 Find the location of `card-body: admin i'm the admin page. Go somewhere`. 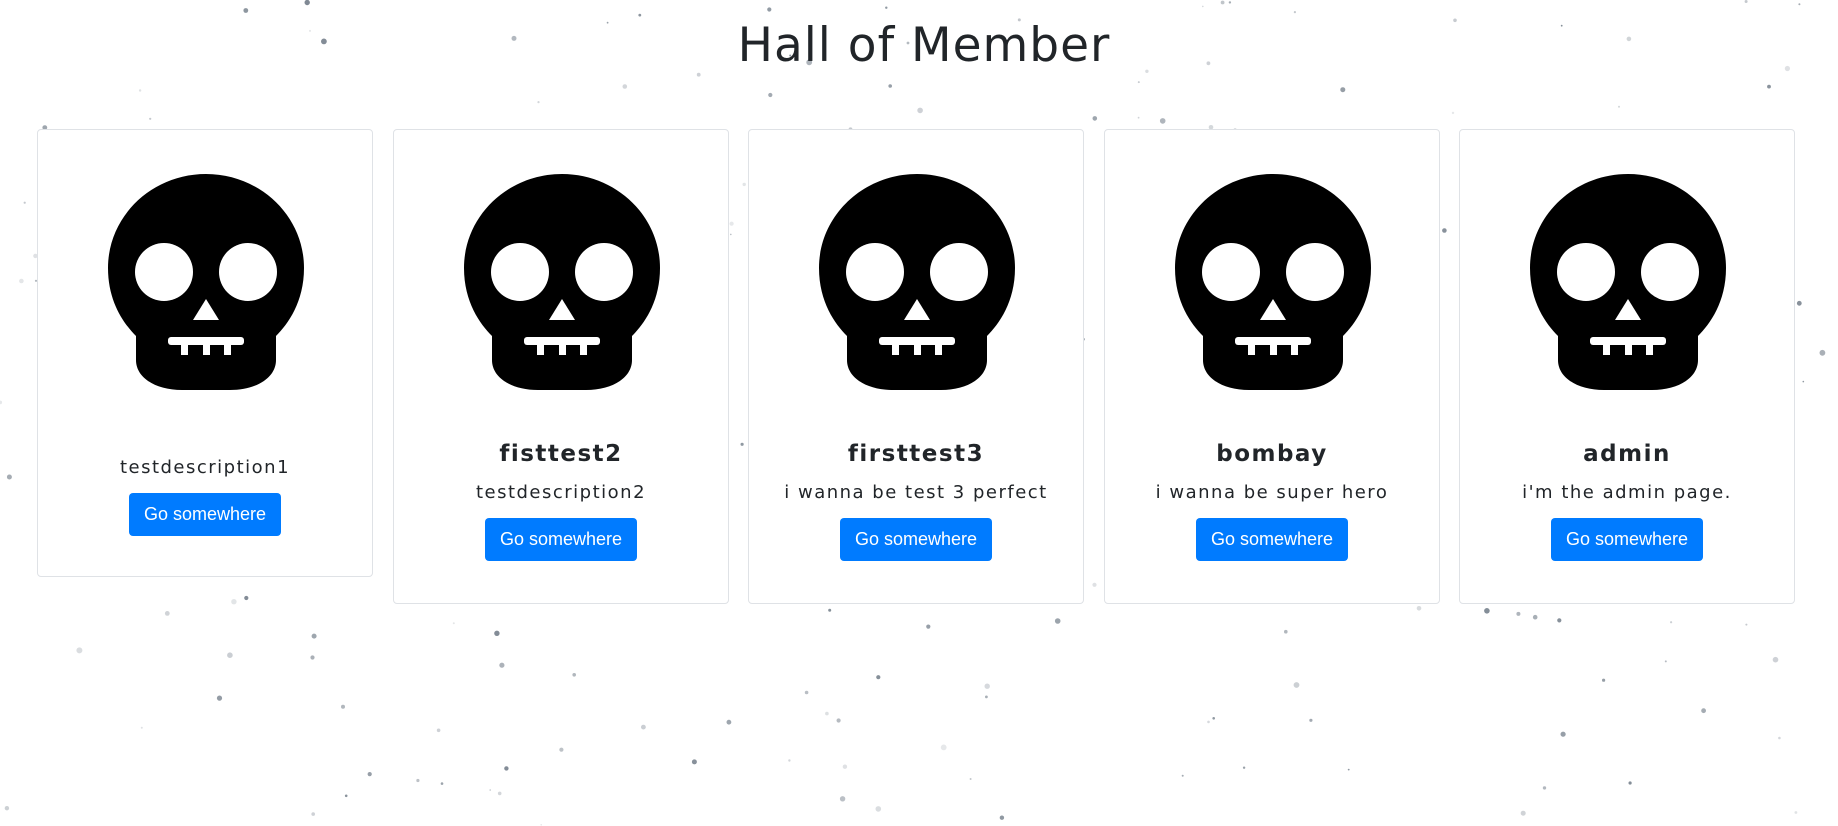

card-body: admin i'm the admin page. Go somewhere is located at coordinates (1627, 500).